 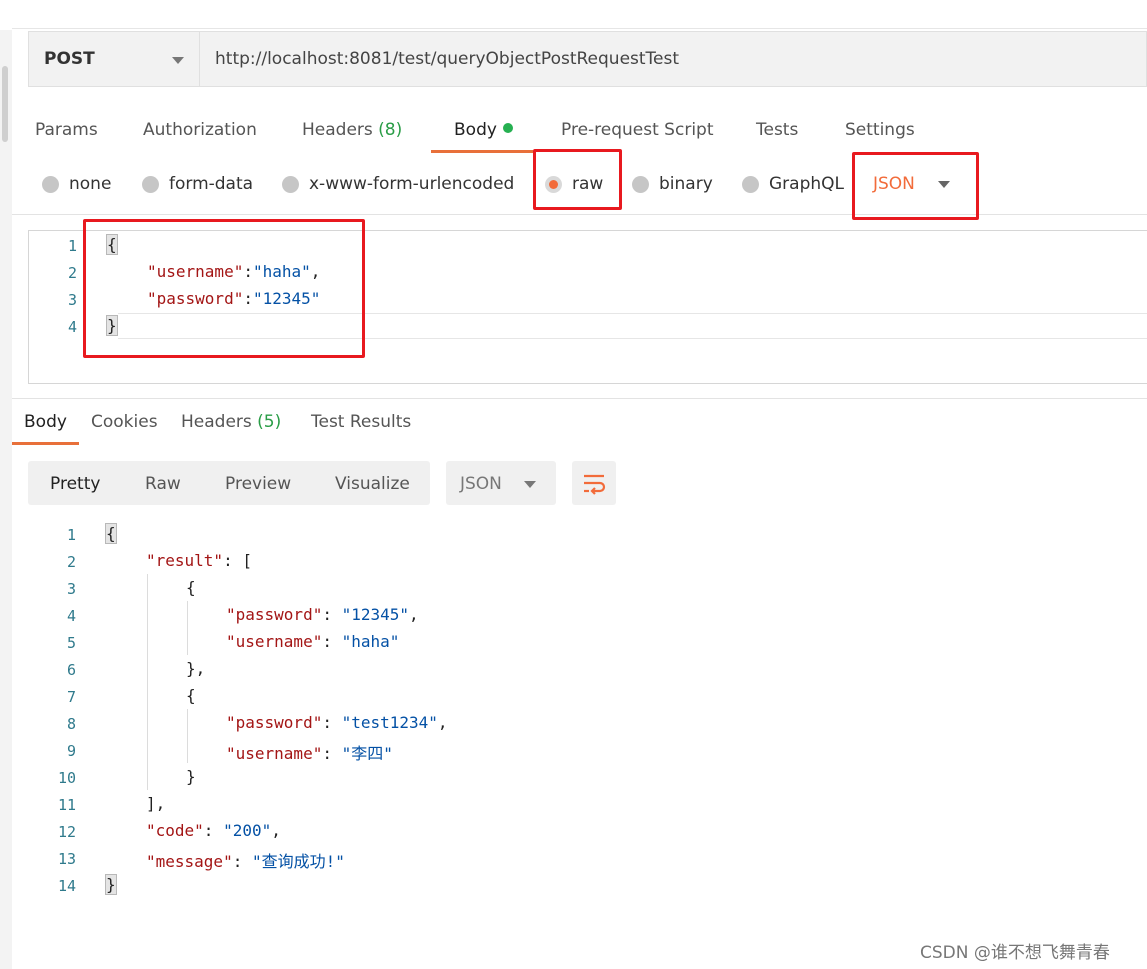 What do you see at coordinates (196, 668) in the screenshot?
I see `code-line: },` at bounding box center [196, 668].